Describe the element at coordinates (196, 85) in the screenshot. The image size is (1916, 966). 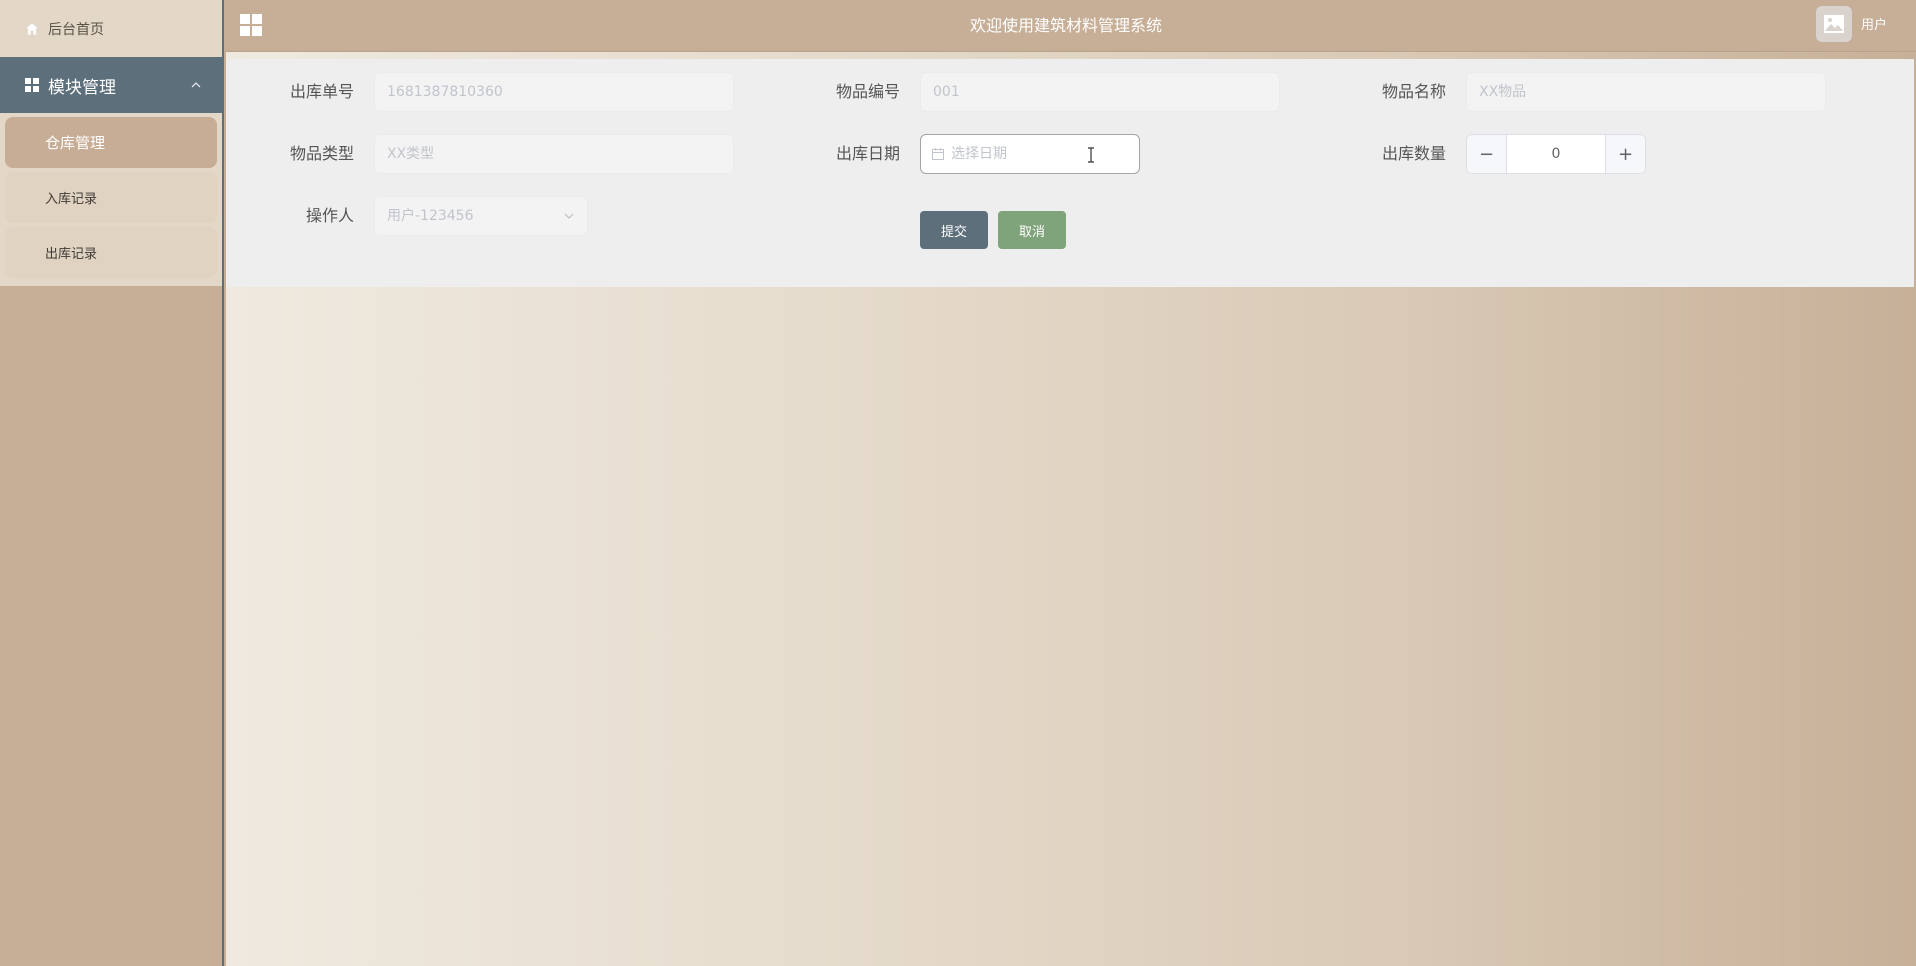
I see `chevron-up-icon` at that location.